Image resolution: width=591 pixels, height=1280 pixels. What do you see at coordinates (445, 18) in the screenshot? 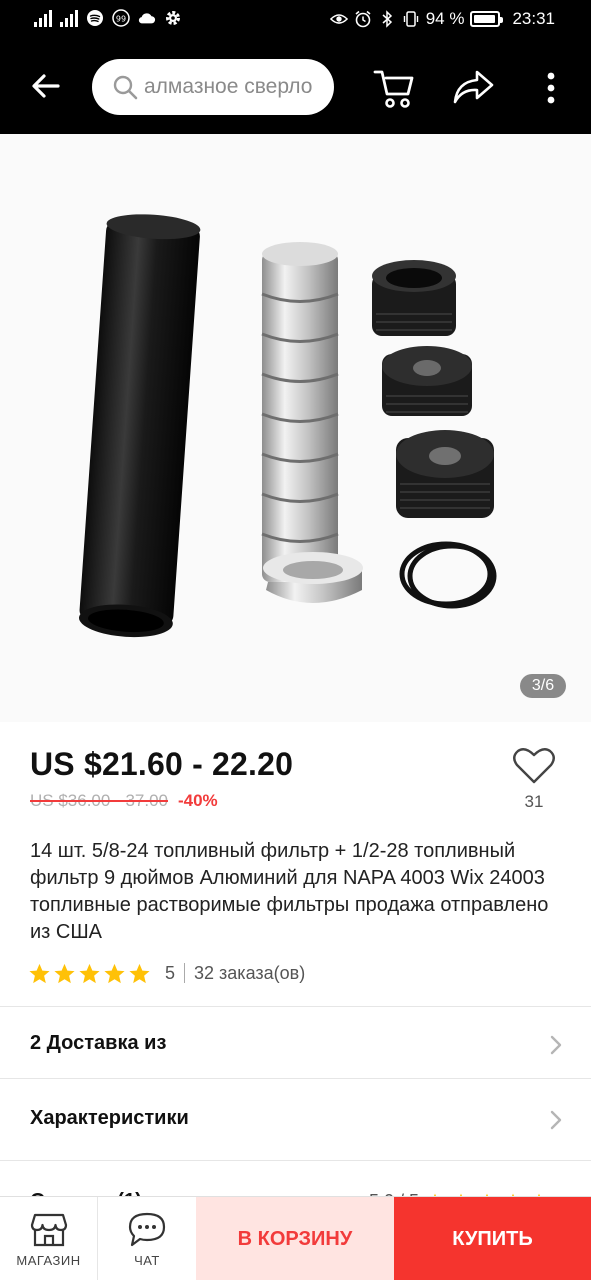
I see `battery-percent: 94 %` at bounding box center [445, 18].